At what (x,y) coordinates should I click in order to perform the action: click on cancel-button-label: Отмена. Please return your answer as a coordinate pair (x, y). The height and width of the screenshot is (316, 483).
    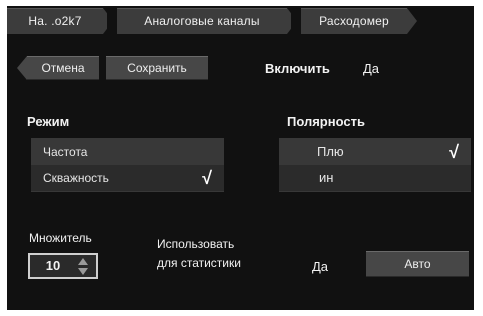
    Looking at the image, I should click on (63, 68).